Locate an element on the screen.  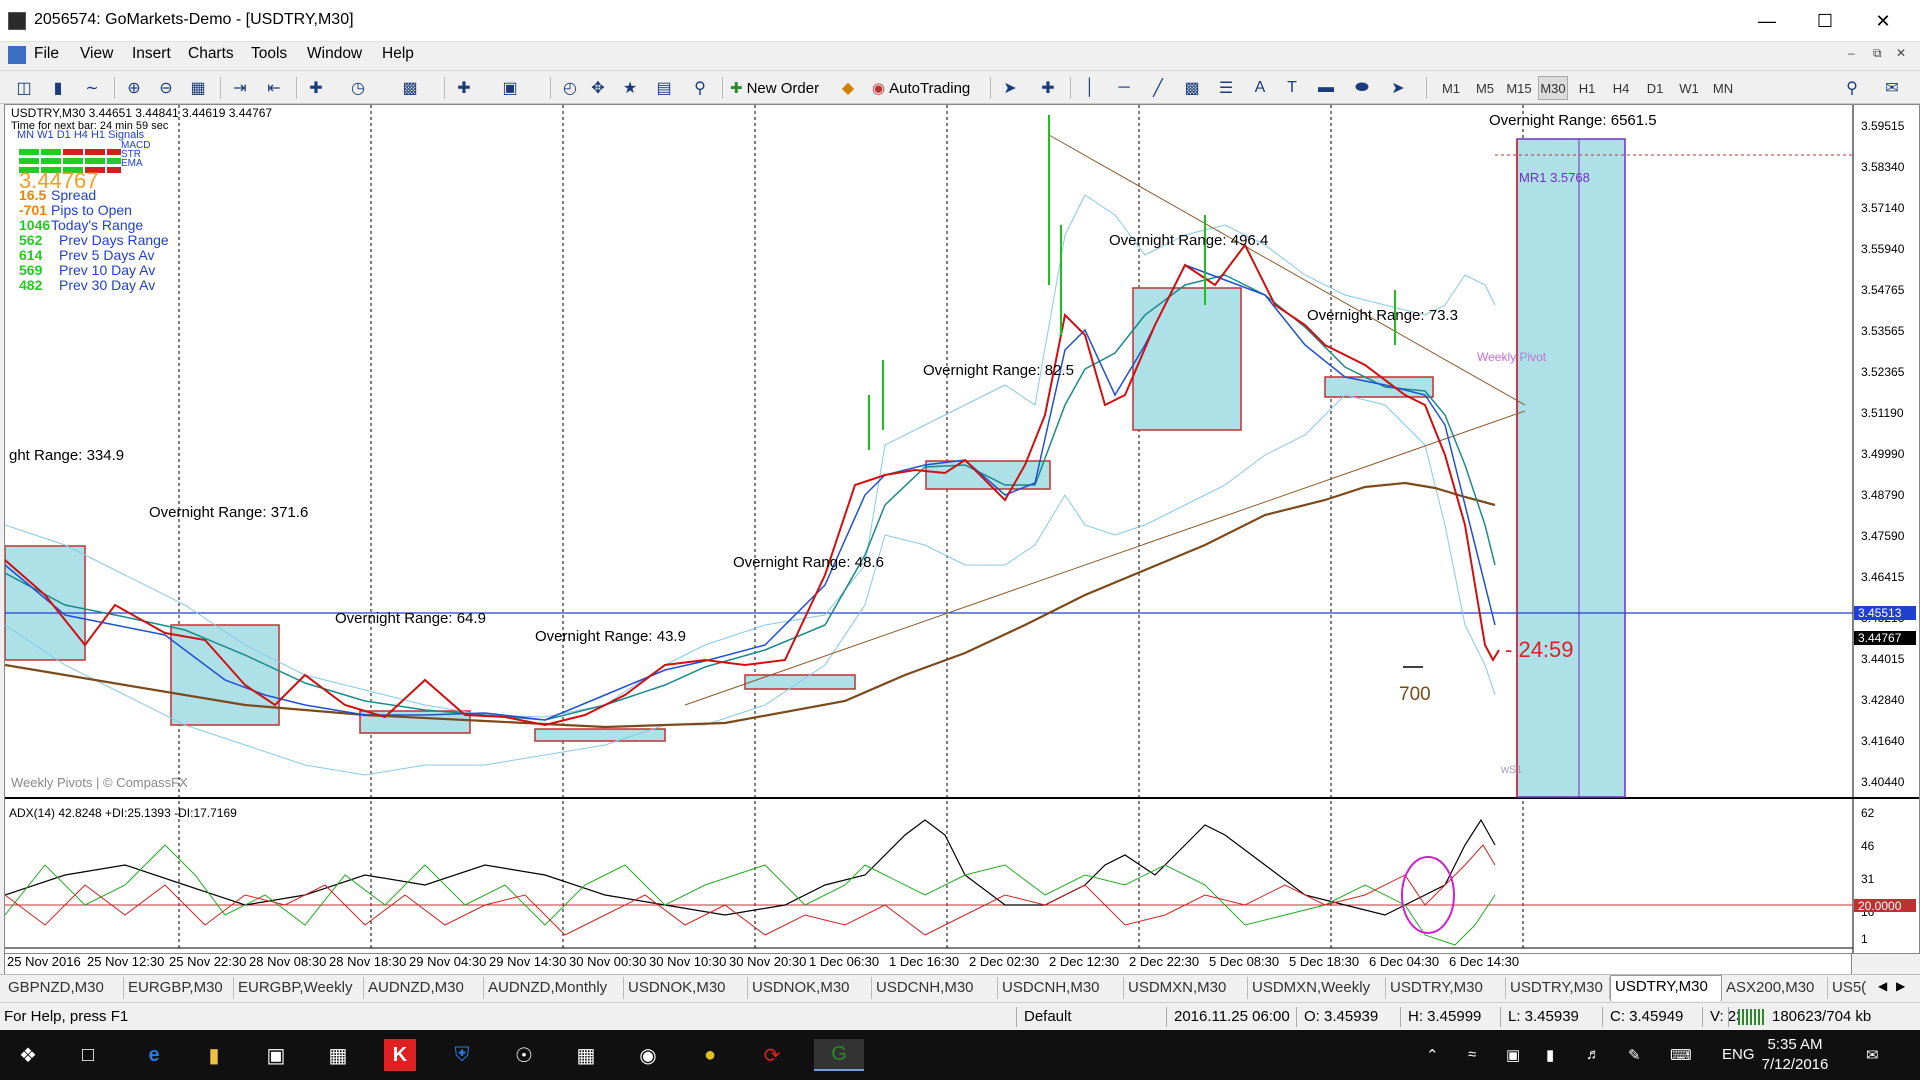
camera-icon: ◉ is located at coordinates (648, 1055).